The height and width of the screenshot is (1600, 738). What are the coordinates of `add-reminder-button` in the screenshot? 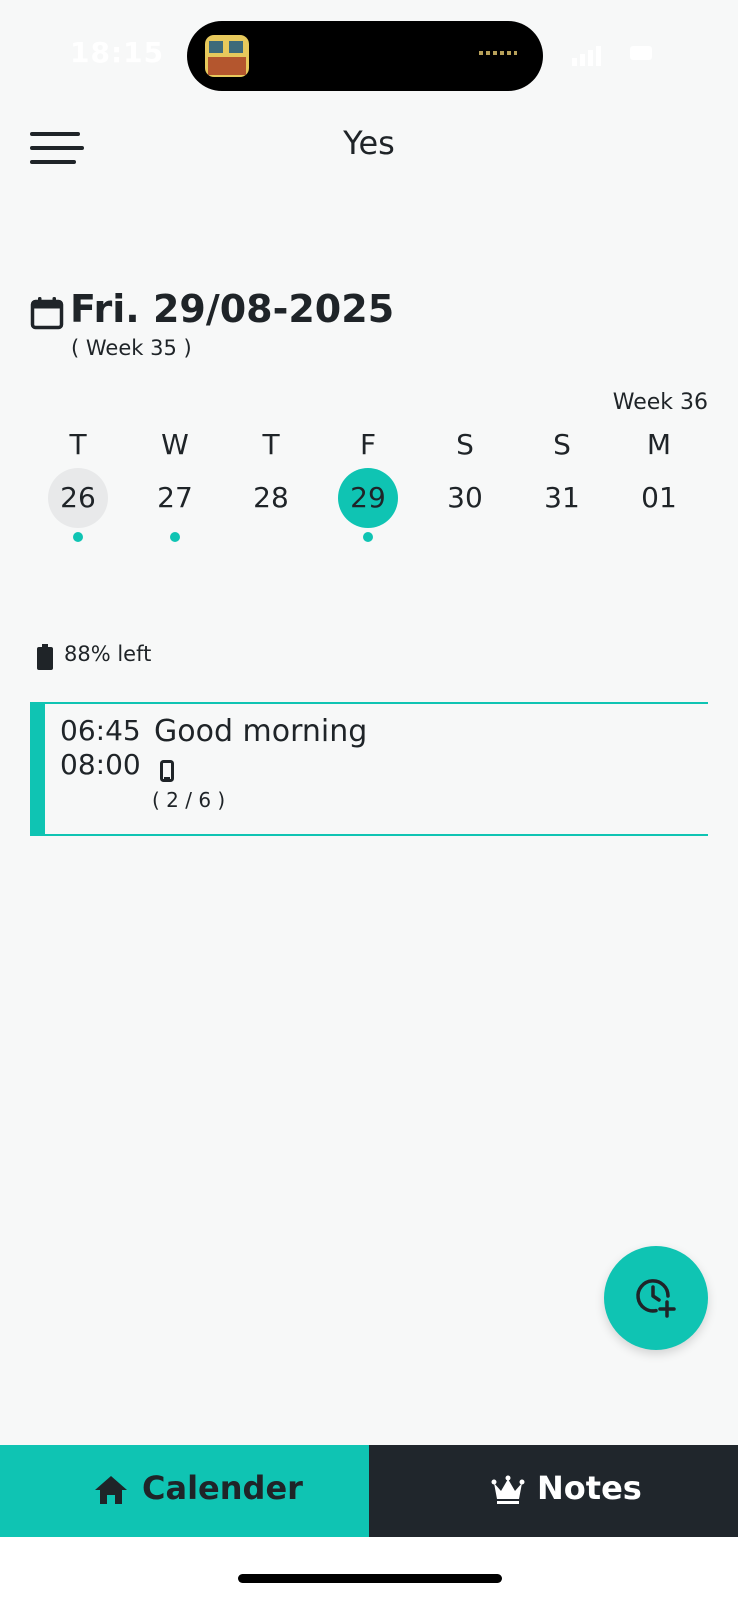 It's located at (656, 1298).